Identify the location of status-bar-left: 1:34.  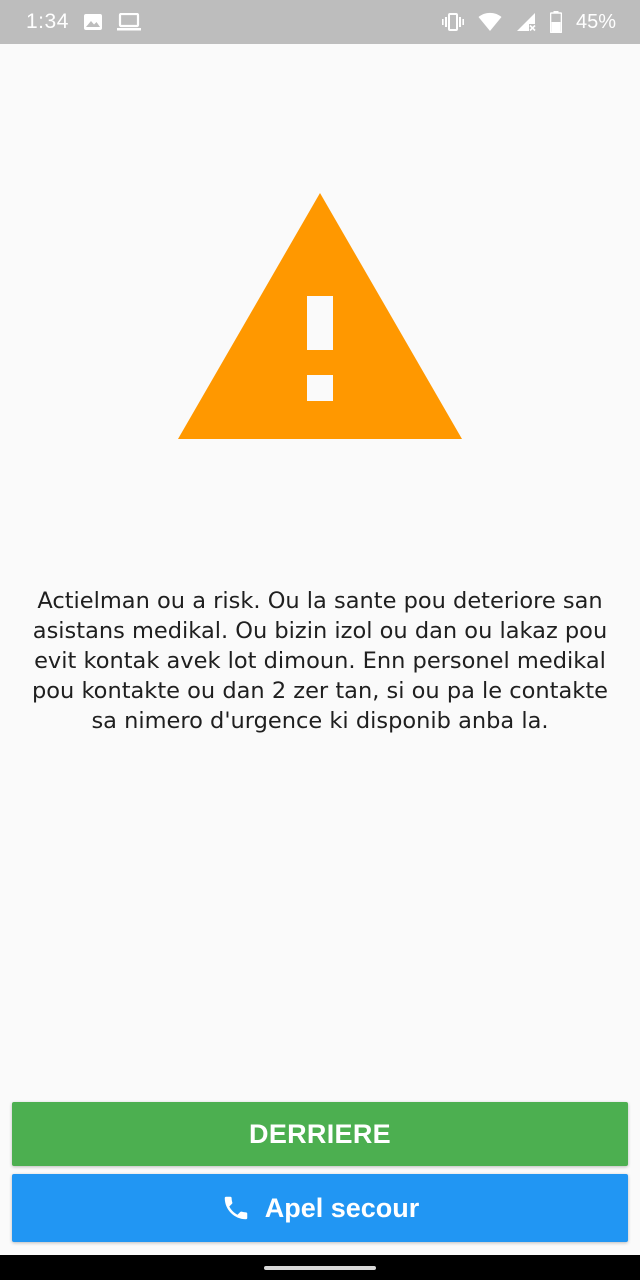
(83, 22).